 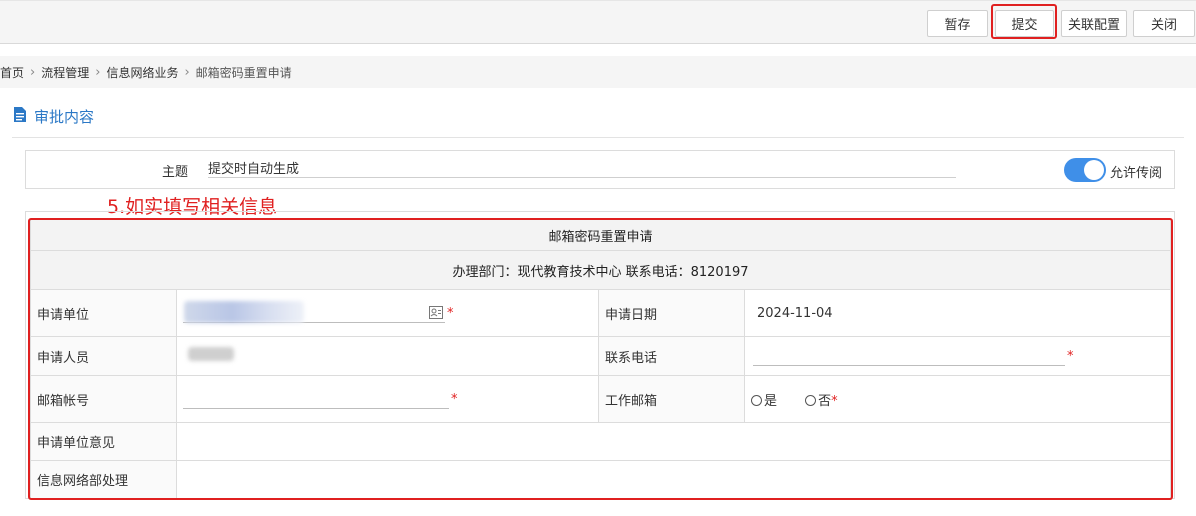 I want to click on section-header: 审批内容, so click(x=54, y=116).